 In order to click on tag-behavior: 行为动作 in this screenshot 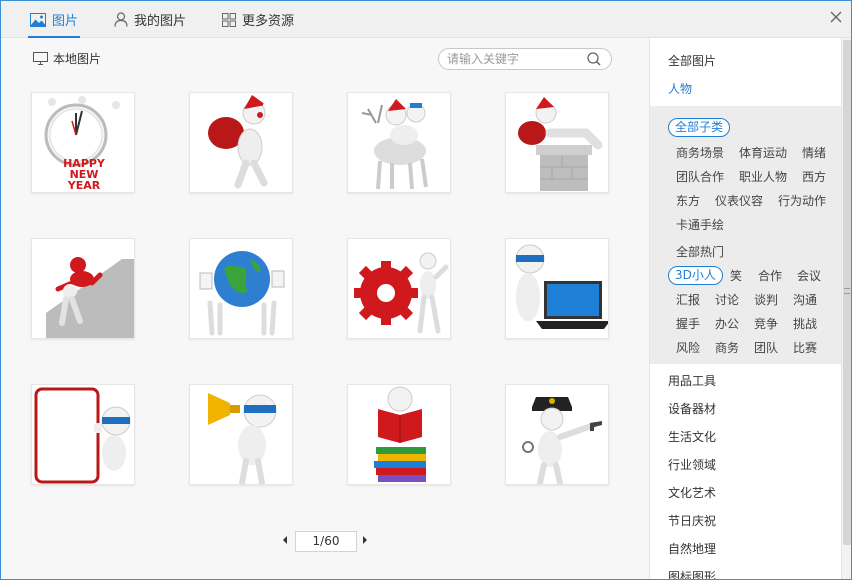, I will do `click(802, 200)`.